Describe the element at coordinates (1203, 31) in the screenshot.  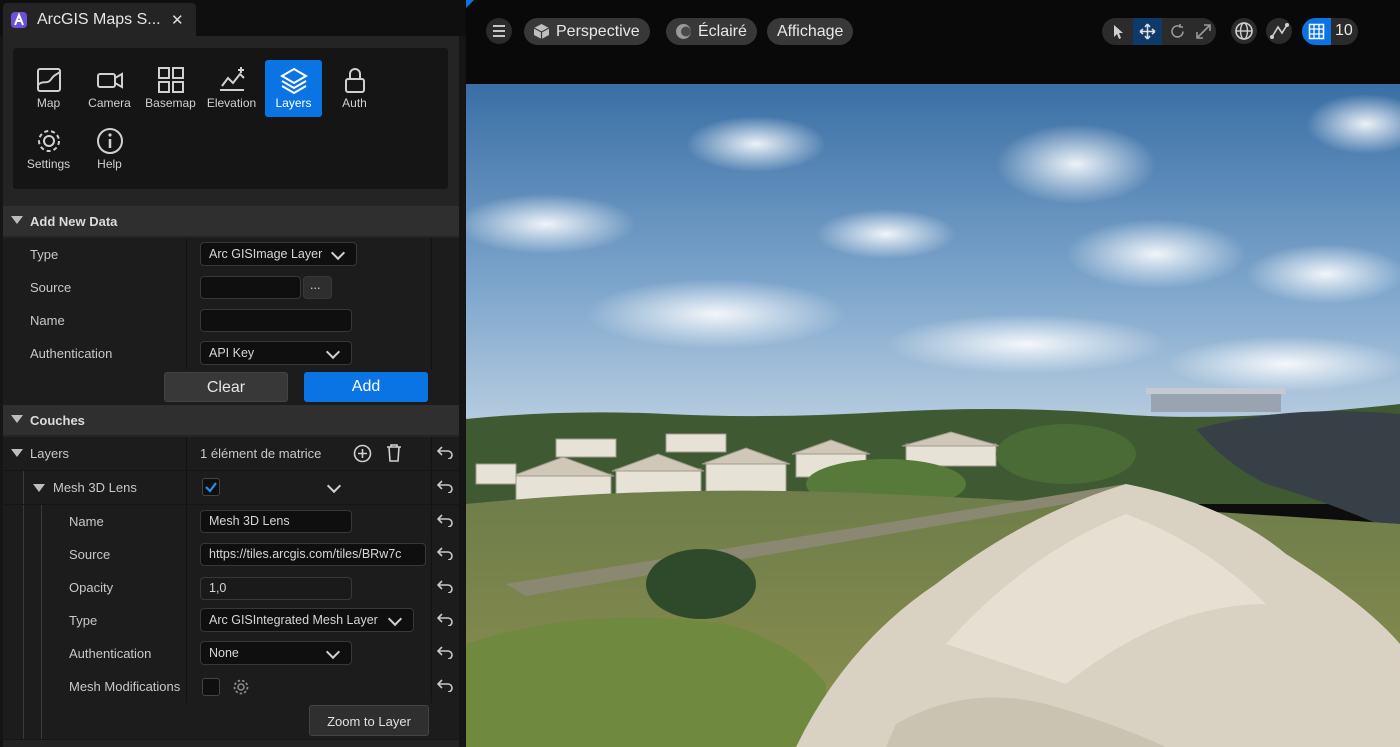
I see `scale-icon` at that location.